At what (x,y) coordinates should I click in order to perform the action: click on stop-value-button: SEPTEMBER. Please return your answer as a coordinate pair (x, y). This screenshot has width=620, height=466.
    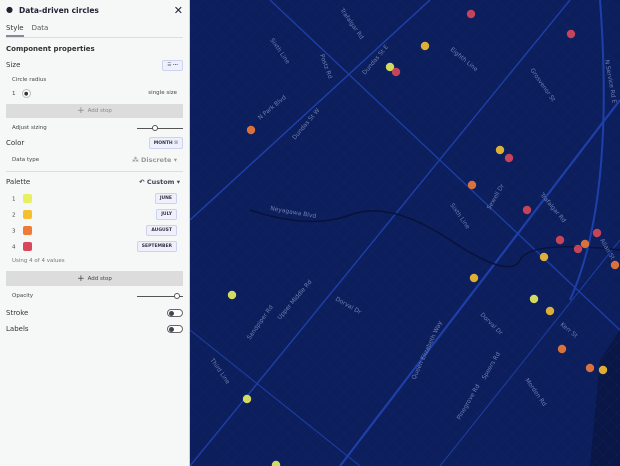
    Looking at the image, I should click on (156, 246).